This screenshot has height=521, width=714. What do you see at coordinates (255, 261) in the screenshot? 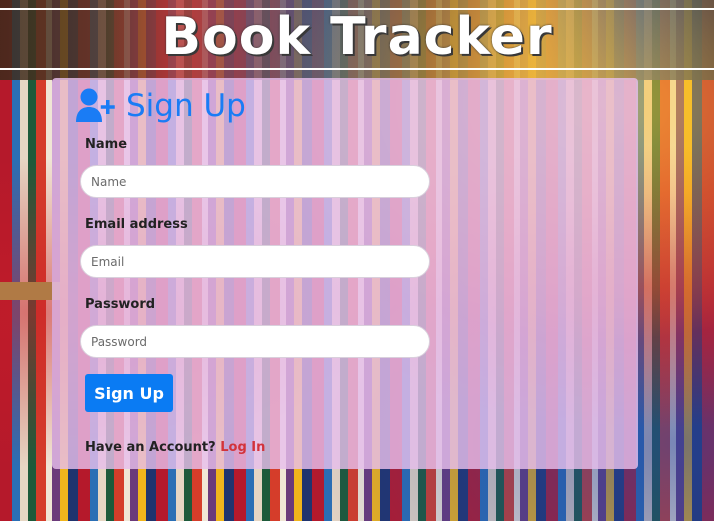
I see `email-field` at bounding box center [255, 261].